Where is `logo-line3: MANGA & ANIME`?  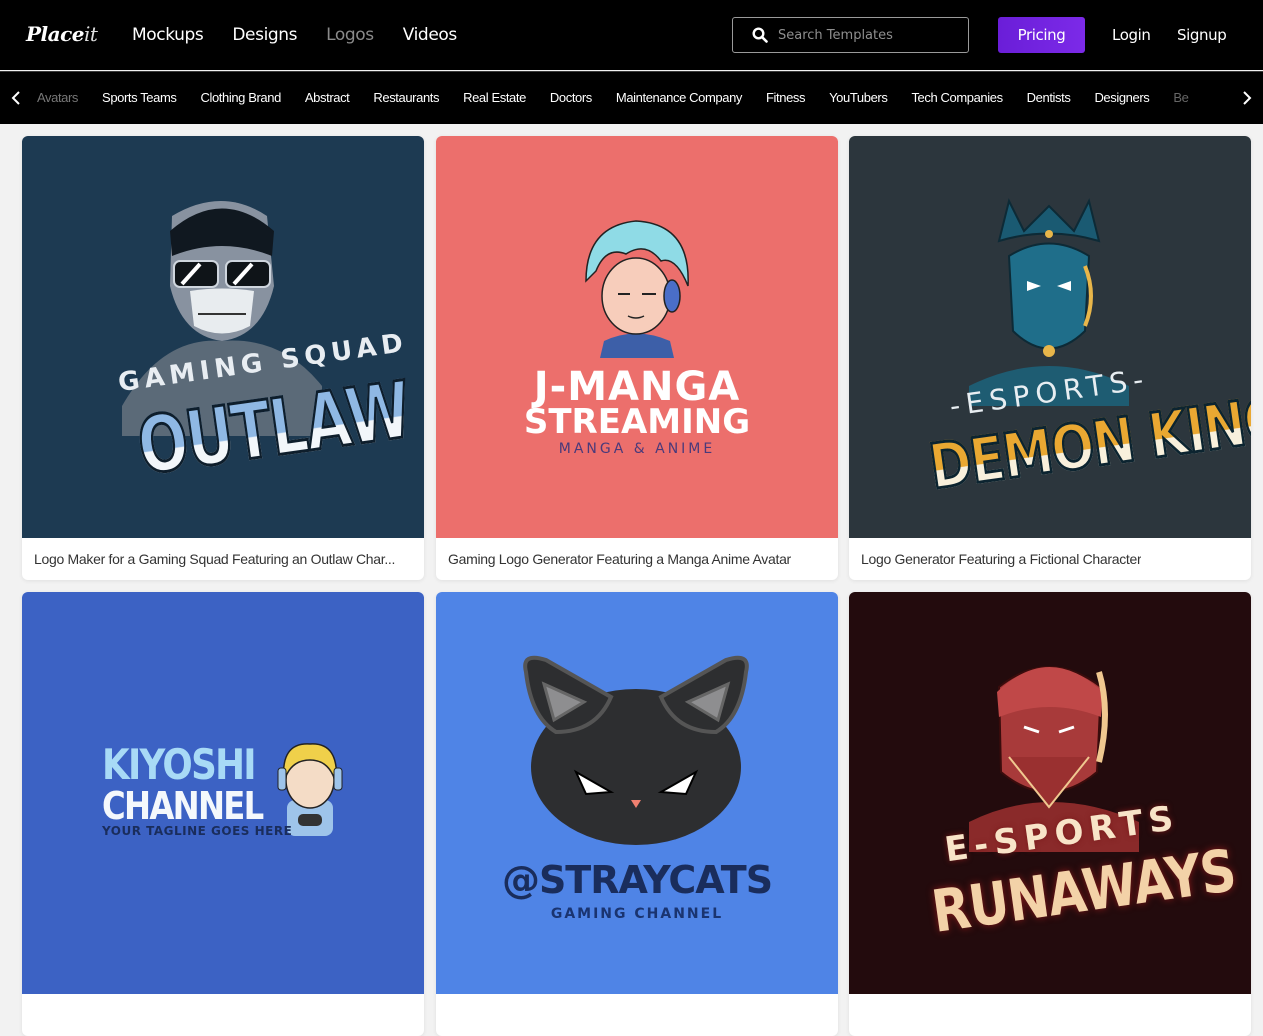 logo-line3: MANGA & ANIME is located at coordinates (637, 449).